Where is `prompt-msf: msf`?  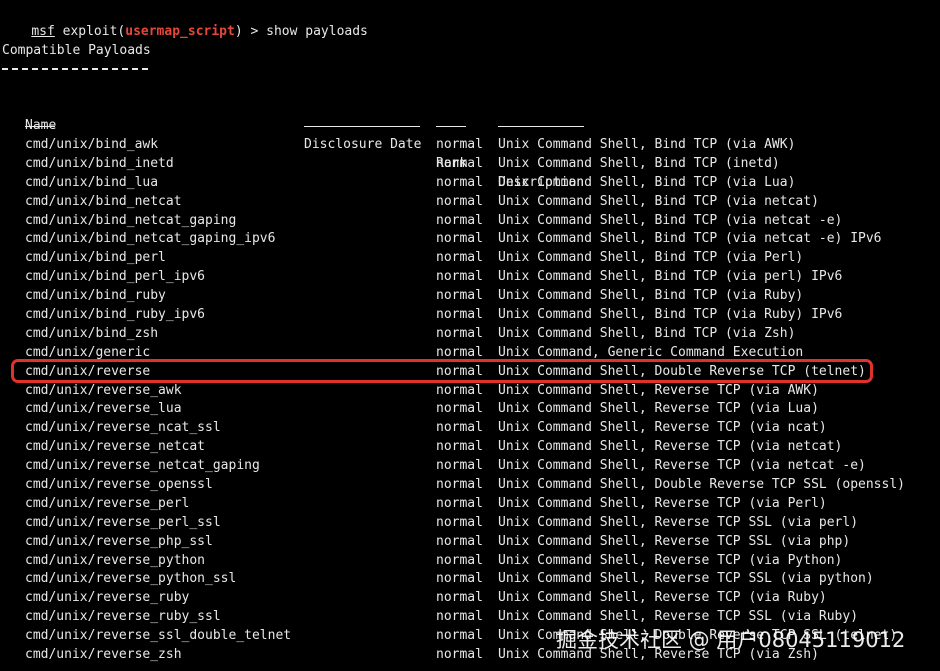 prompt-msf: msf is located at coordinates (43, 31).